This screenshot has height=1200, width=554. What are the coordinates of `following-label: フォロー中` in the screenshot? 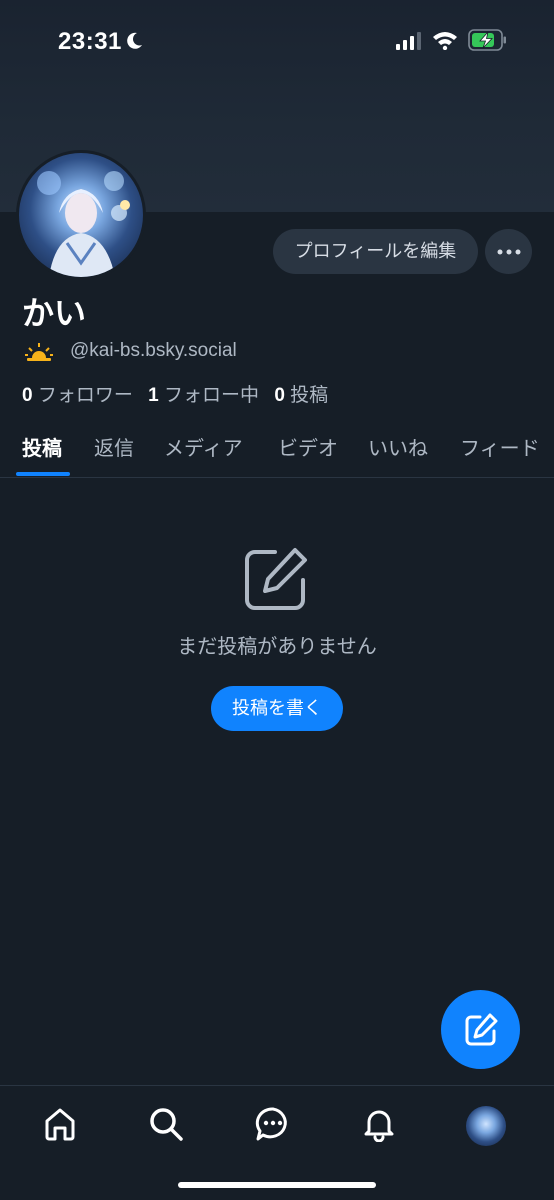 It's located at (212, 395).